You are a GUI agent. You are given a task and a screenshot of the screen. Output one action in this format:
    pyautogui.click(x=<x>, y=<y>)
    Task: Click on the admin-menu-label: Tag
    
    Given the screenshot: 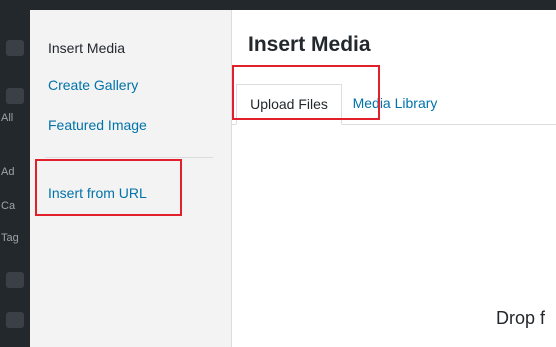 What is the action you would take?
    pyautogui.click(x=10, y=238)
    